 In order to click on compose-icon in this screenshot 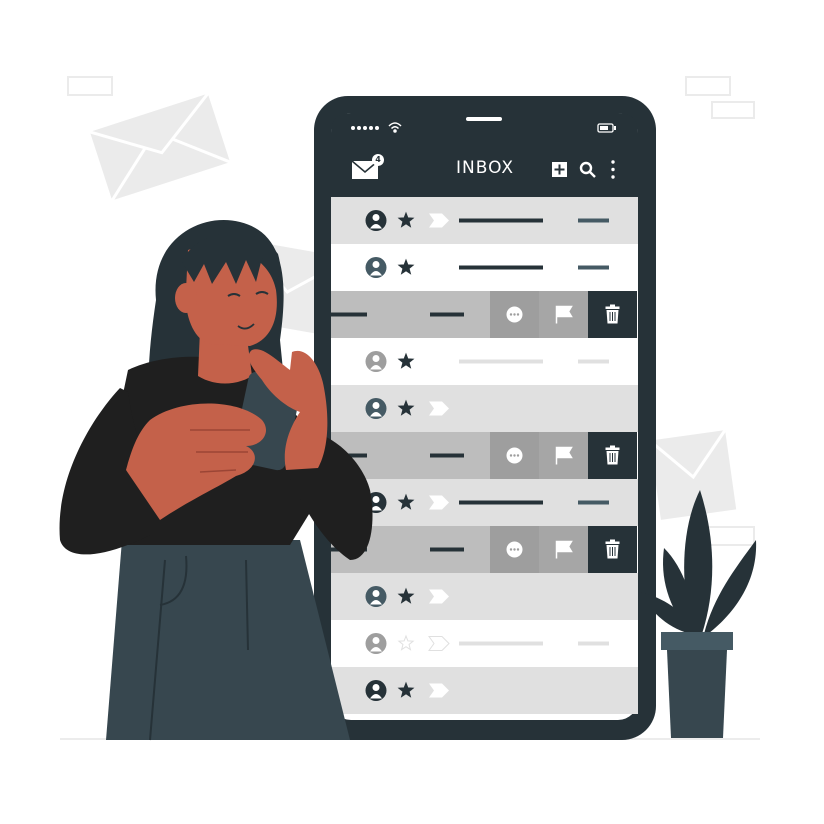, I will do `click(559, 169)`.